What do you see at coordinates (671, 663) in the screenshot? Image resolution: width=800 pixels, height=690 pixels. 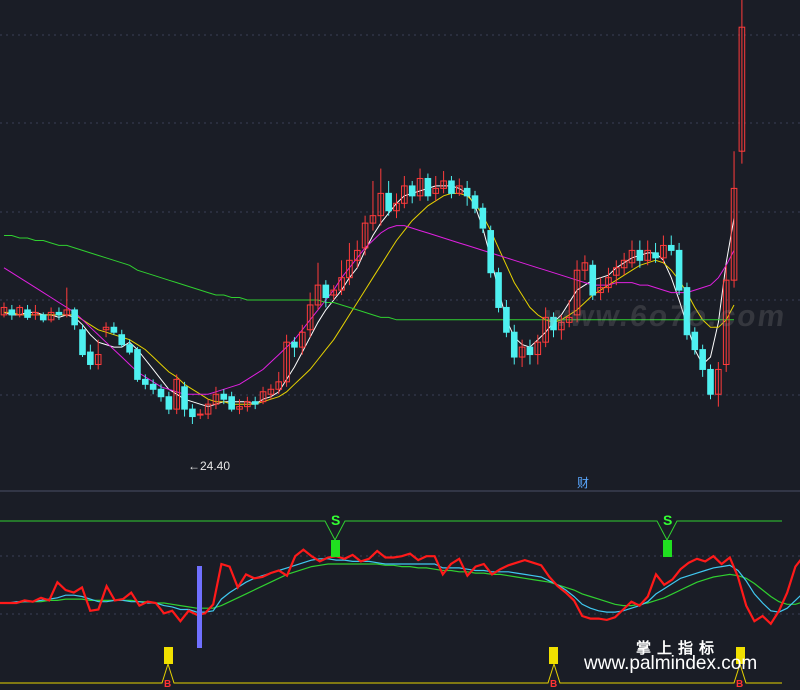 I see `watermark-bottom: www.palmindex.com` at bounding box center [671, 663].